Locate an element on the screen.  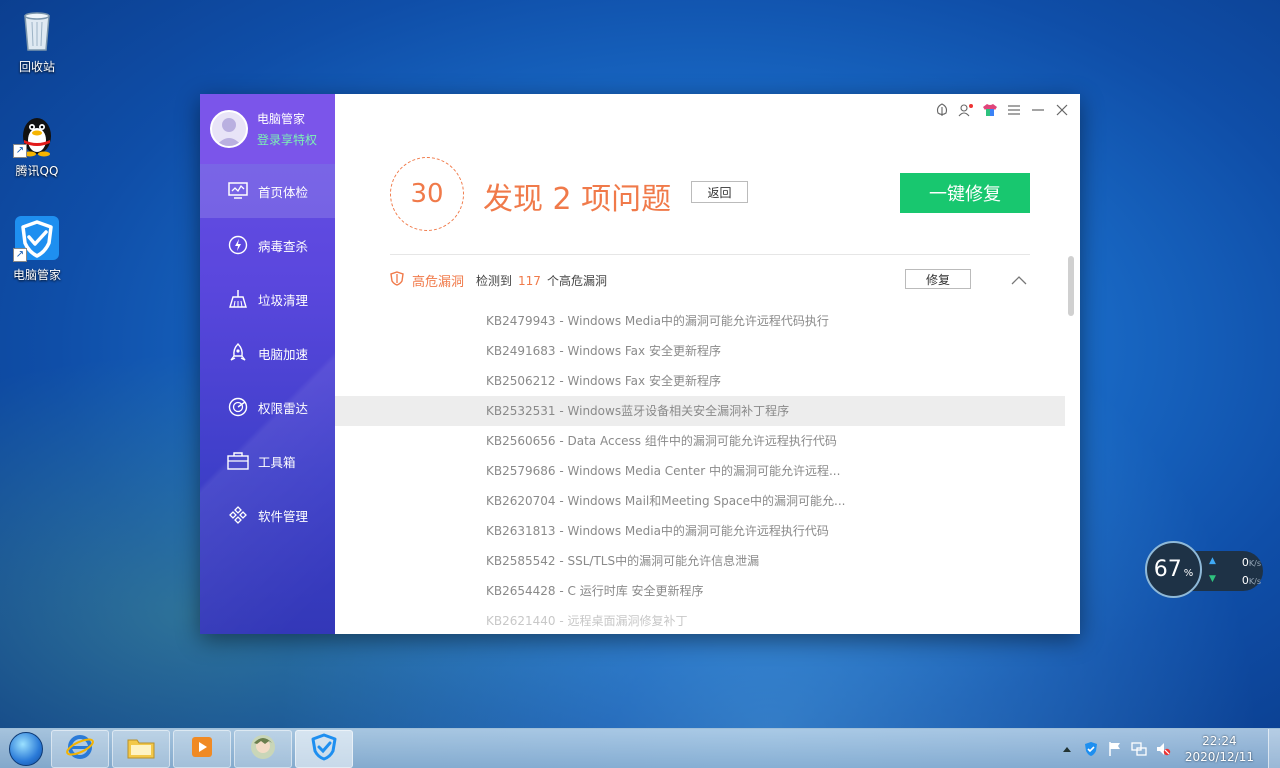
anime-avatar-icon is located at coordinates (263, 749).